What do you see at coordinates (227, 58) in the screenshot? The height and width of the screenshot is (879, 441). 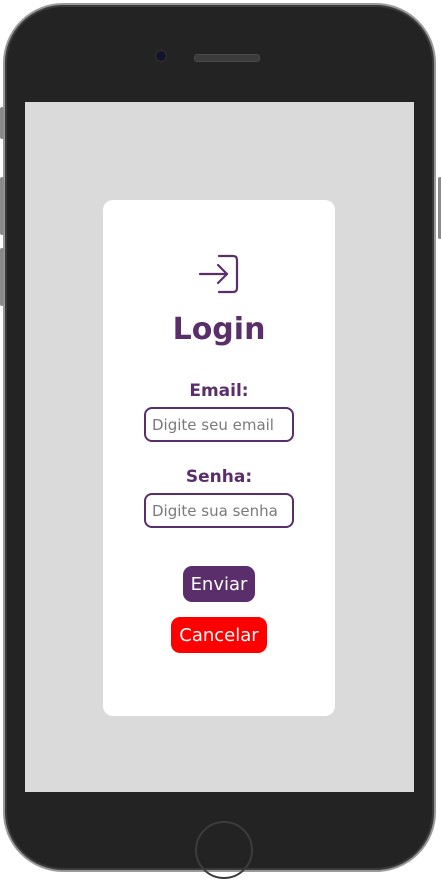 I see `earpiece-speaker` at bounding box center [227, 58].